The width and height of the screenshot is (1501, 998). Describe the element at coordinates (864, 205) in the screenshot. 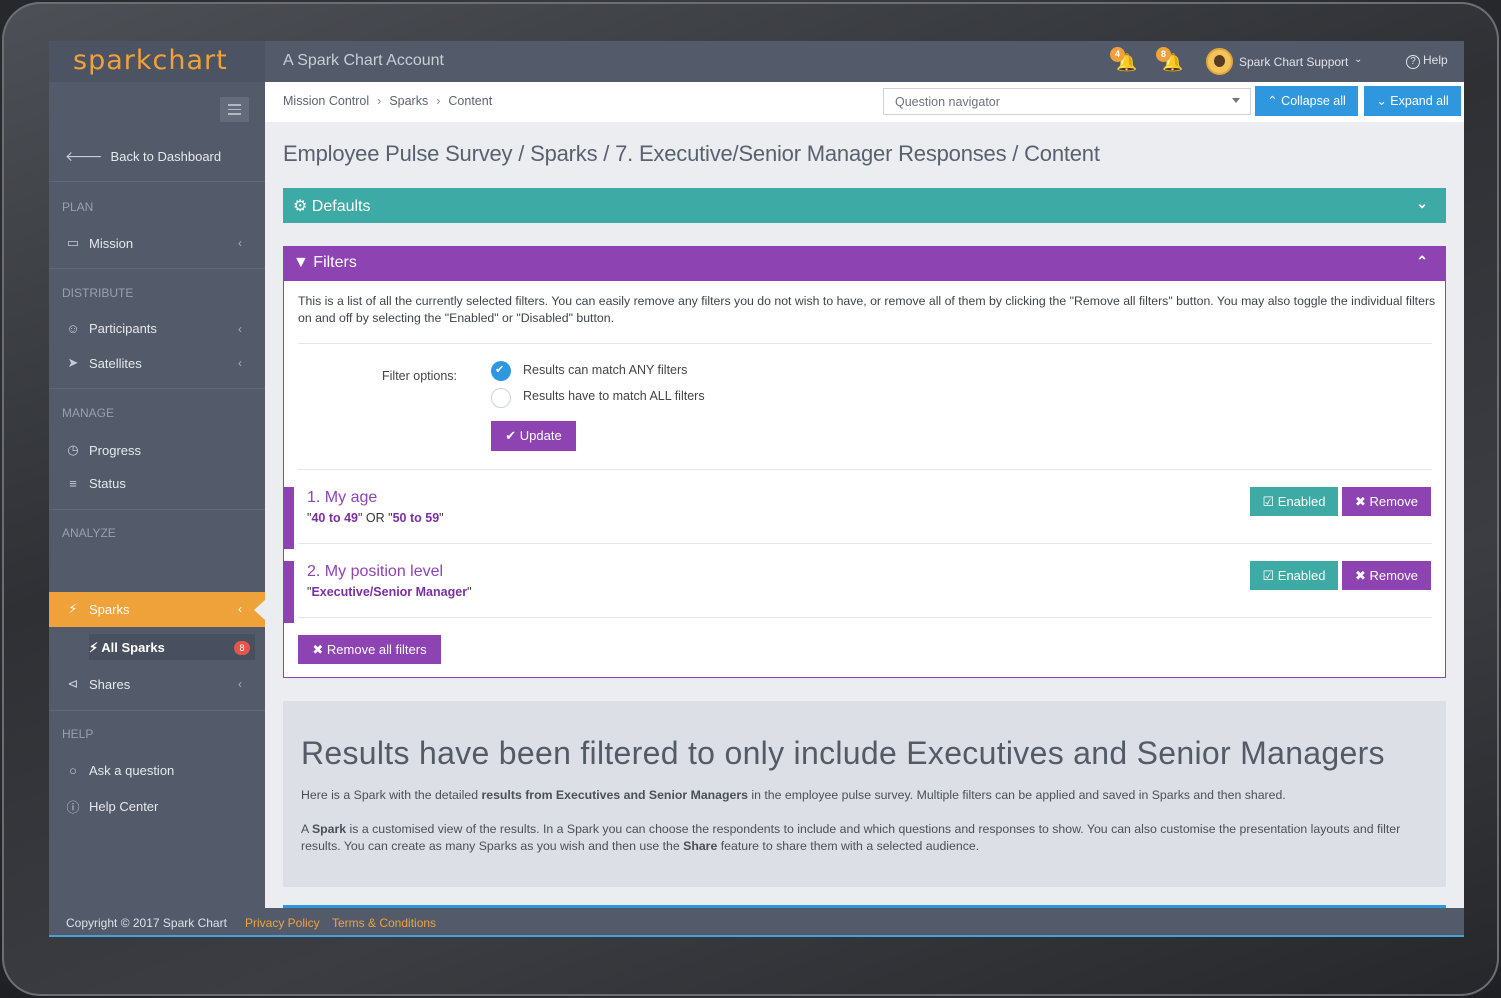

I see `defaults-panel-header: ⚙ Defaults ⌄` at that location.